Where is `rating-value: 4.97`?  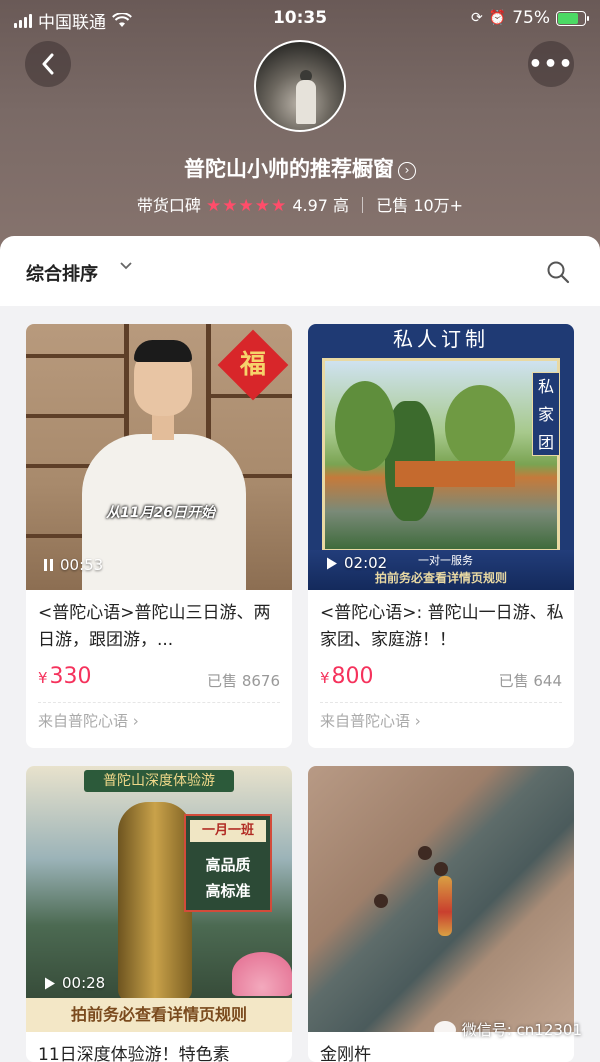 rating-value: 4.97 is located at coordinates (310, 205).